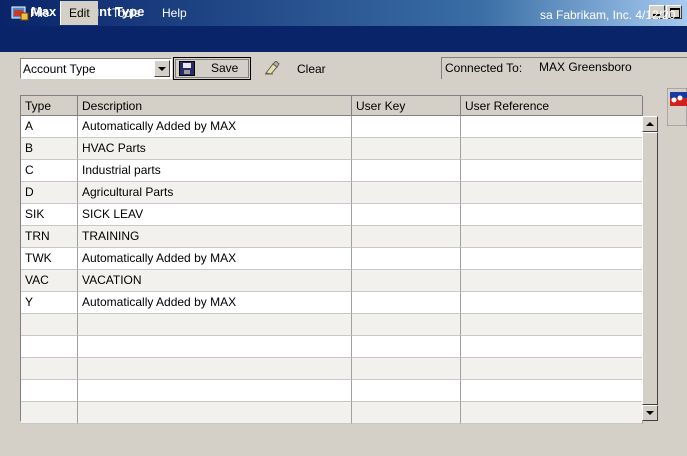 The height and width of the screenshot is (456, 687). Describe the element at coordinates (49, 215) in the screenshot. I see `cell-type: SIK` at that location.